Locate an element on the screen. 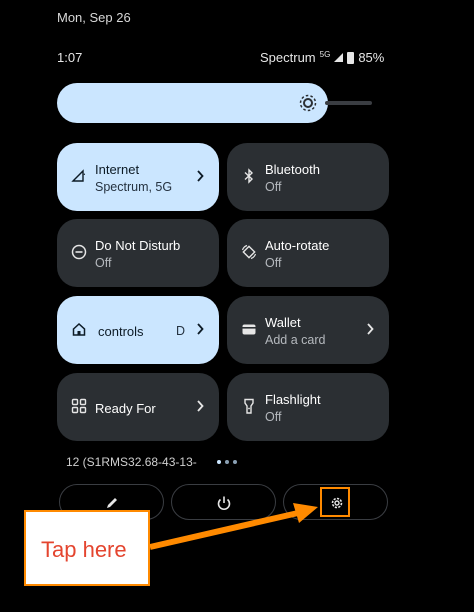 This screenshot has height=612, width=474. home-icon is located at coordinates (79, 329).